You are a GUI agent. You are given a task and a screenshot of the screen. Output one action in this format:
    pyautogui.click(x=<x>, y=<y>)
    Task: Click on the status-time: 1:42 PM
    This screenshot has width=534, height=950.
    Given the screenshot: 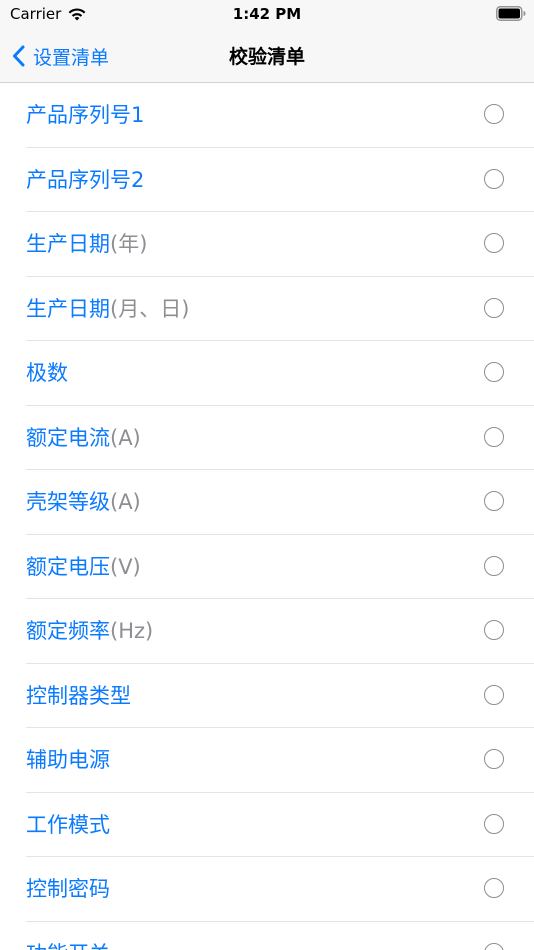 What is the action you would take?
    pyautogui.click(x=267, y=14)
    